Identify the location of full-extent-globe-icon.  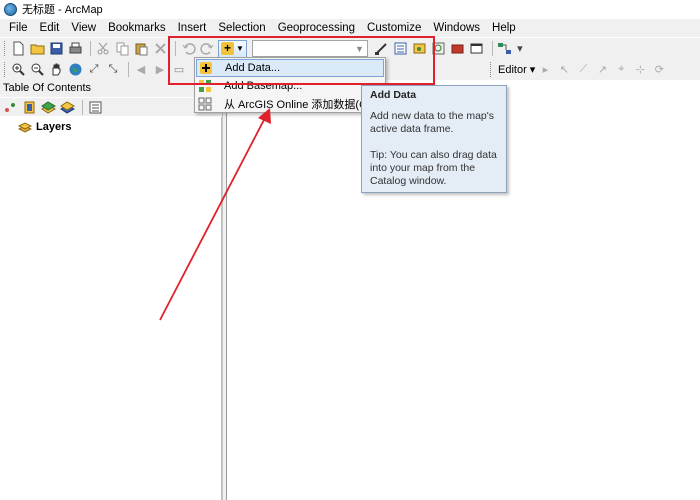
(75, 70).